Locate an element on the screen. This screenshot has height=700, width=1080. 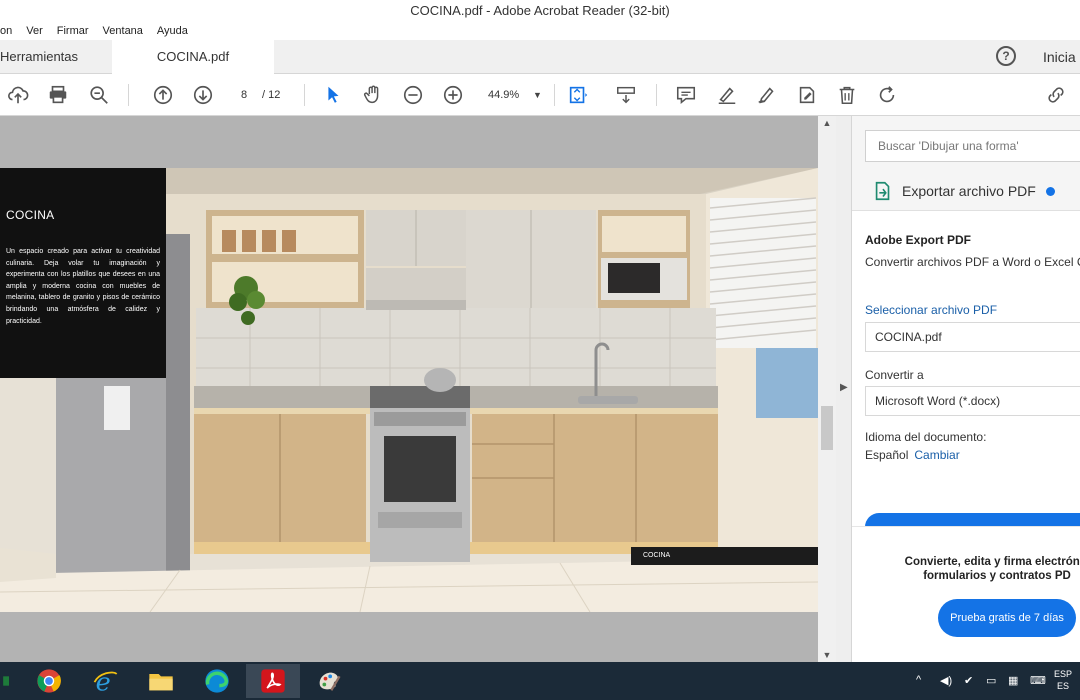
tools-search-input: Buscar 'Dibujar una forma' is located at coordinates (972, 146).